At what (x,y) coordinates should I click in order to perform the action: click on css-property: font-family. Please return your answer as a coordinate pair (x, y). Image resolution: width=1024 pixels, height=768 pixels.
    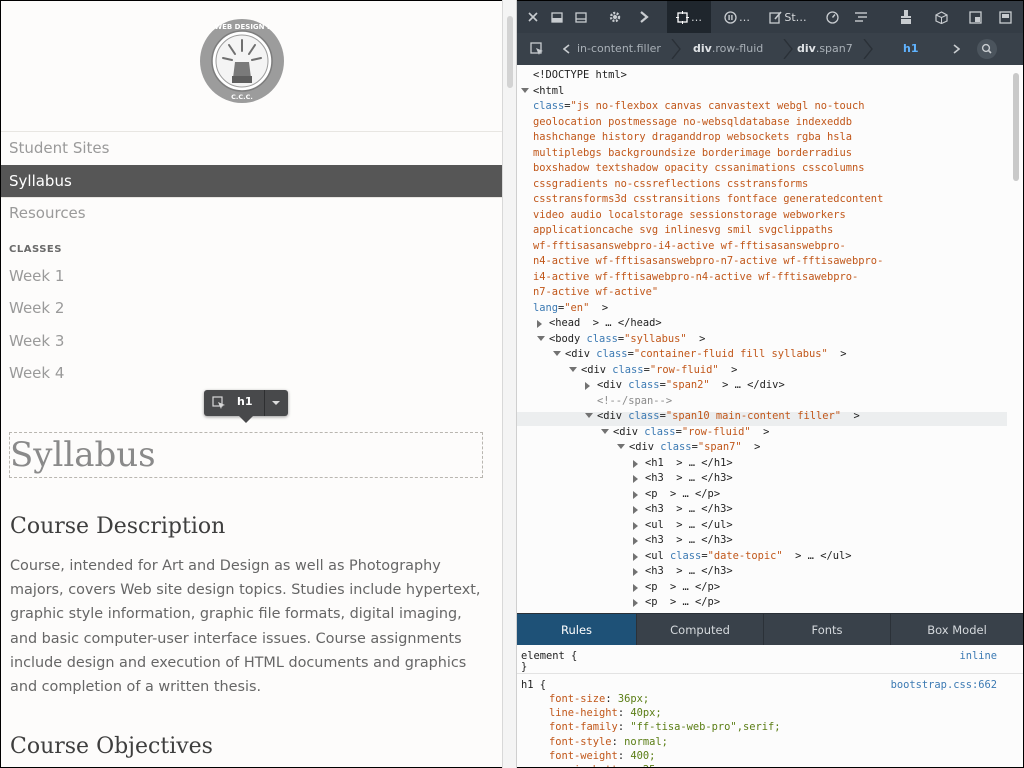
    Looking at the image, I should click on (583, 727).